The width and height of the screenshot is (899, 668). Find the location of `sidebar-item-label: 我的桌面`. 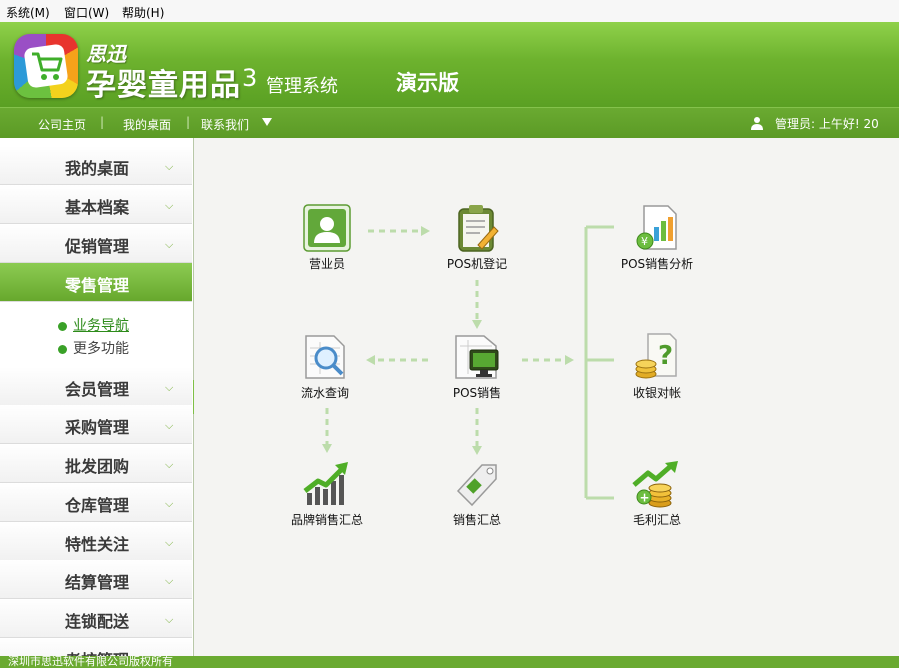

sidebar-item-label: 我的桌面 is located at coordinates (97, 168).